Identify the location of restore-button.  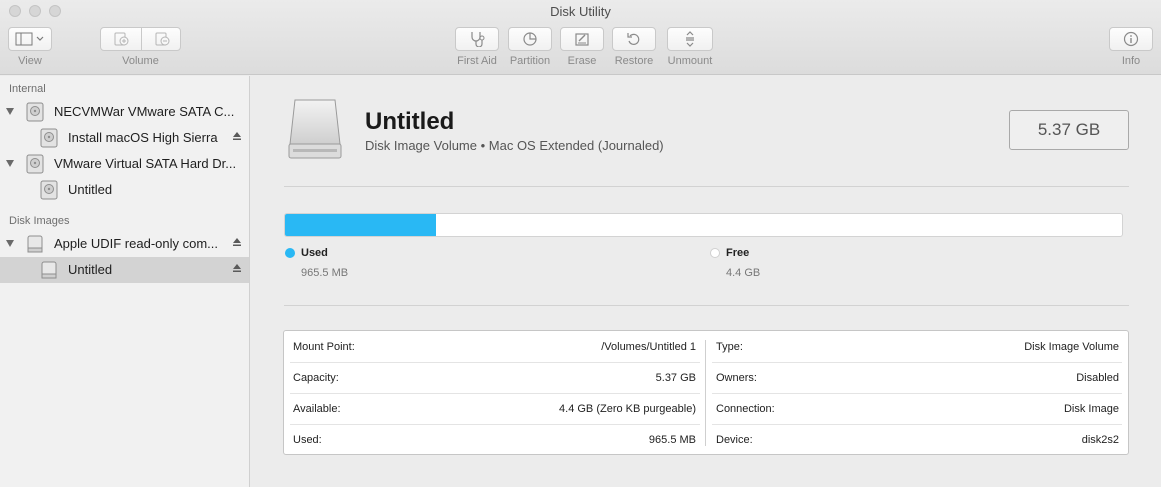
(634, 39).